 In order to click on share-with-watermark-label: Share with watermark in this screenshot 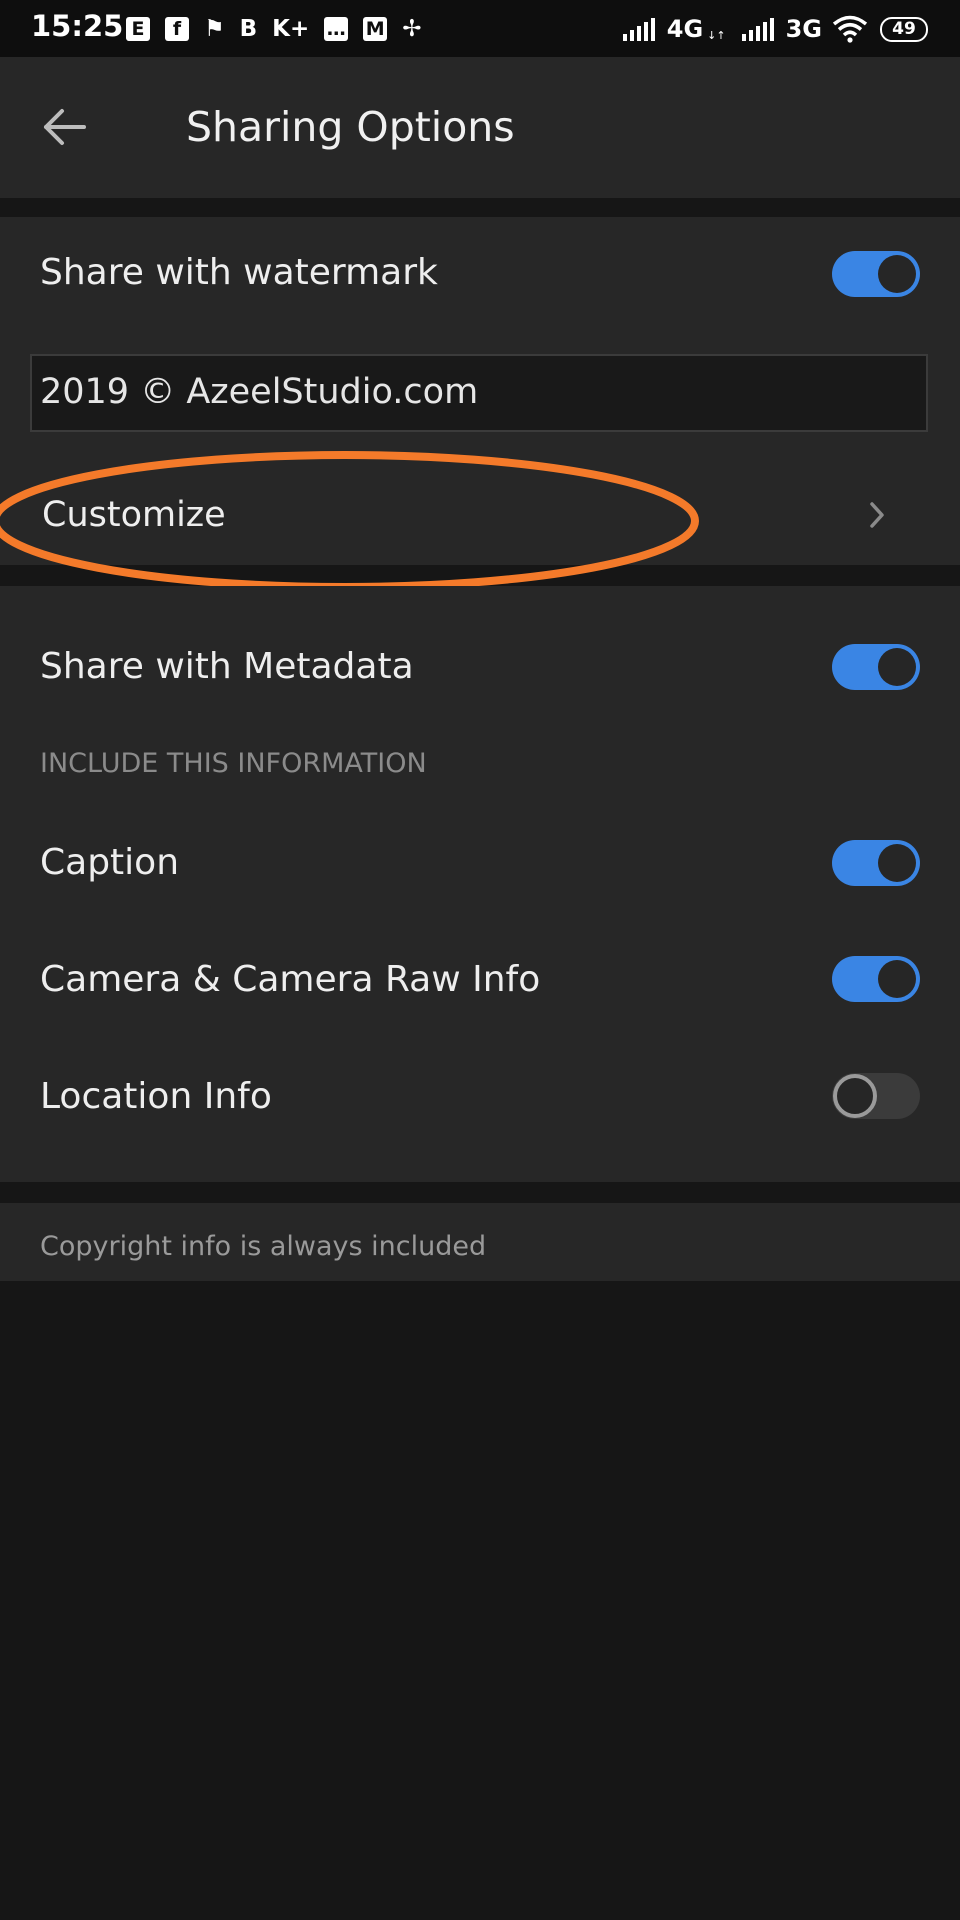, I will do `click(239, 272)`.